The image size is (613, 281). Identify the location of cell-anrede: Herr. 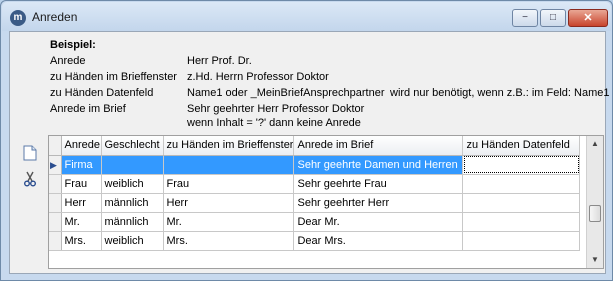
(81, 203).